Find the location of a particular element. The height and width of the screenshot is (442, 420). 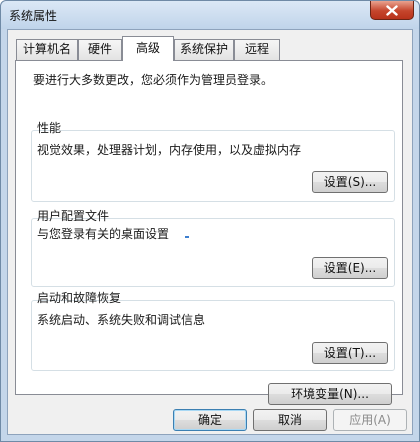

user-profiles-description: 与您登录有关的桌面设置 is located at coordinates (103, 234).